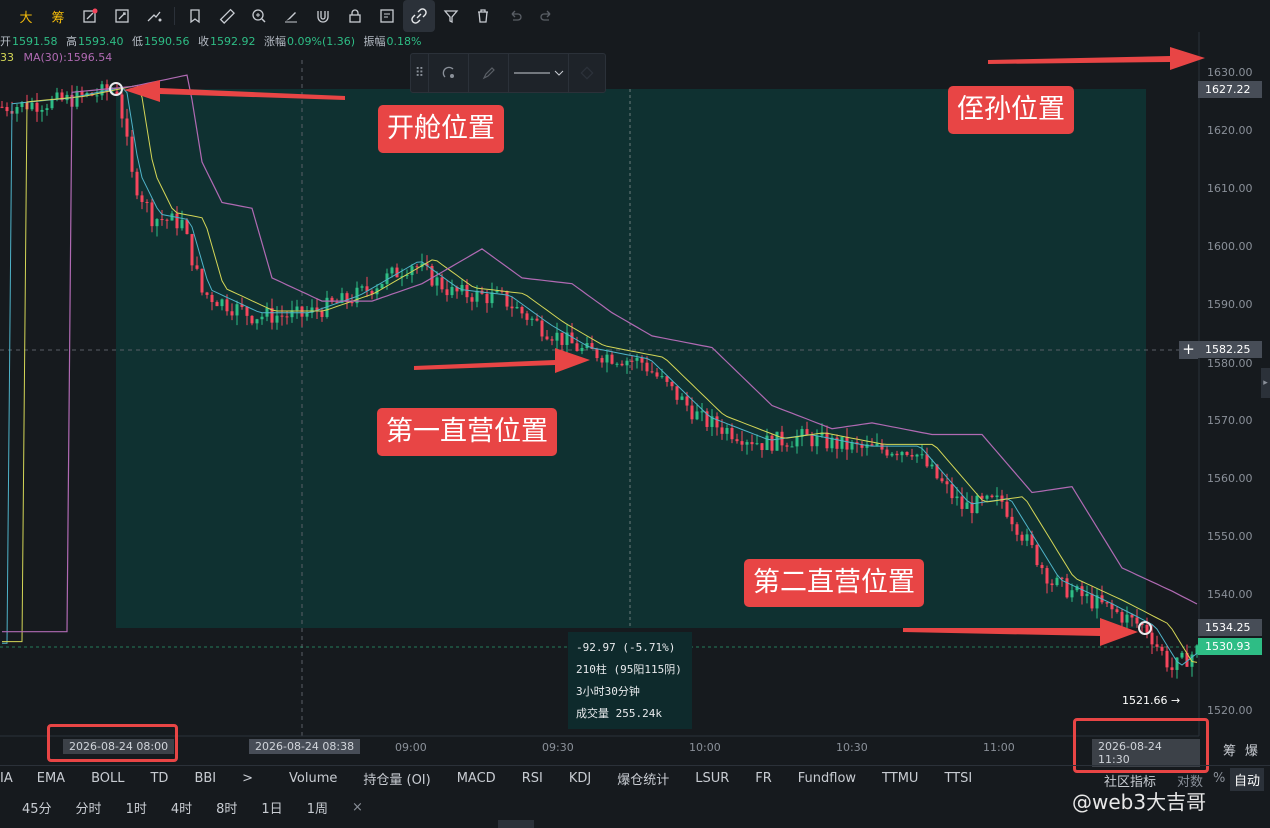  Describe the element at coordinates (1188, 350) in the screenshot. I see `crosshair-plus-icon: +` at that location.